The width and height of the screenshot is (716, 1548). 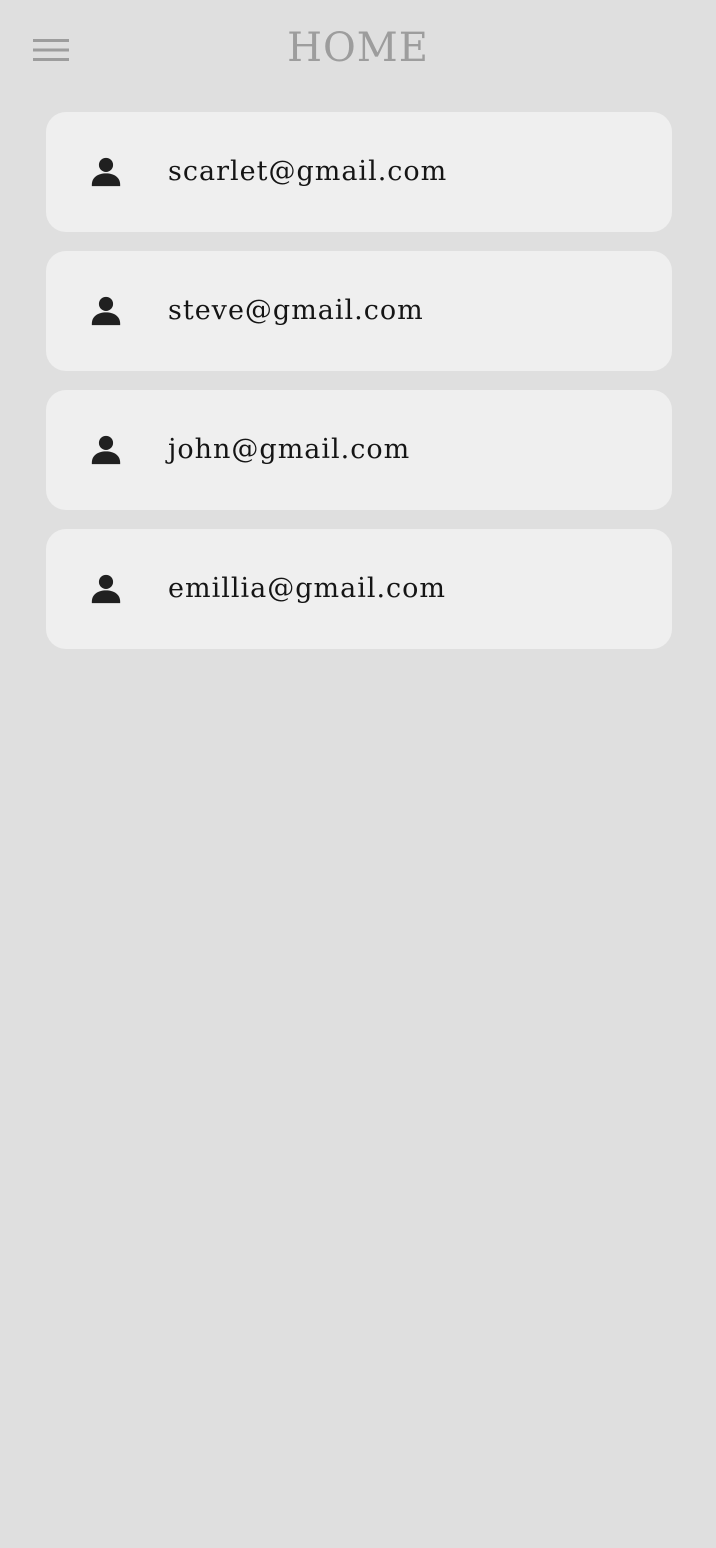 What do you see at coordinates (308, 171) in the screenshot?
I see `user-email: scarlet@gmail.com` at bounding box center [308, 171].